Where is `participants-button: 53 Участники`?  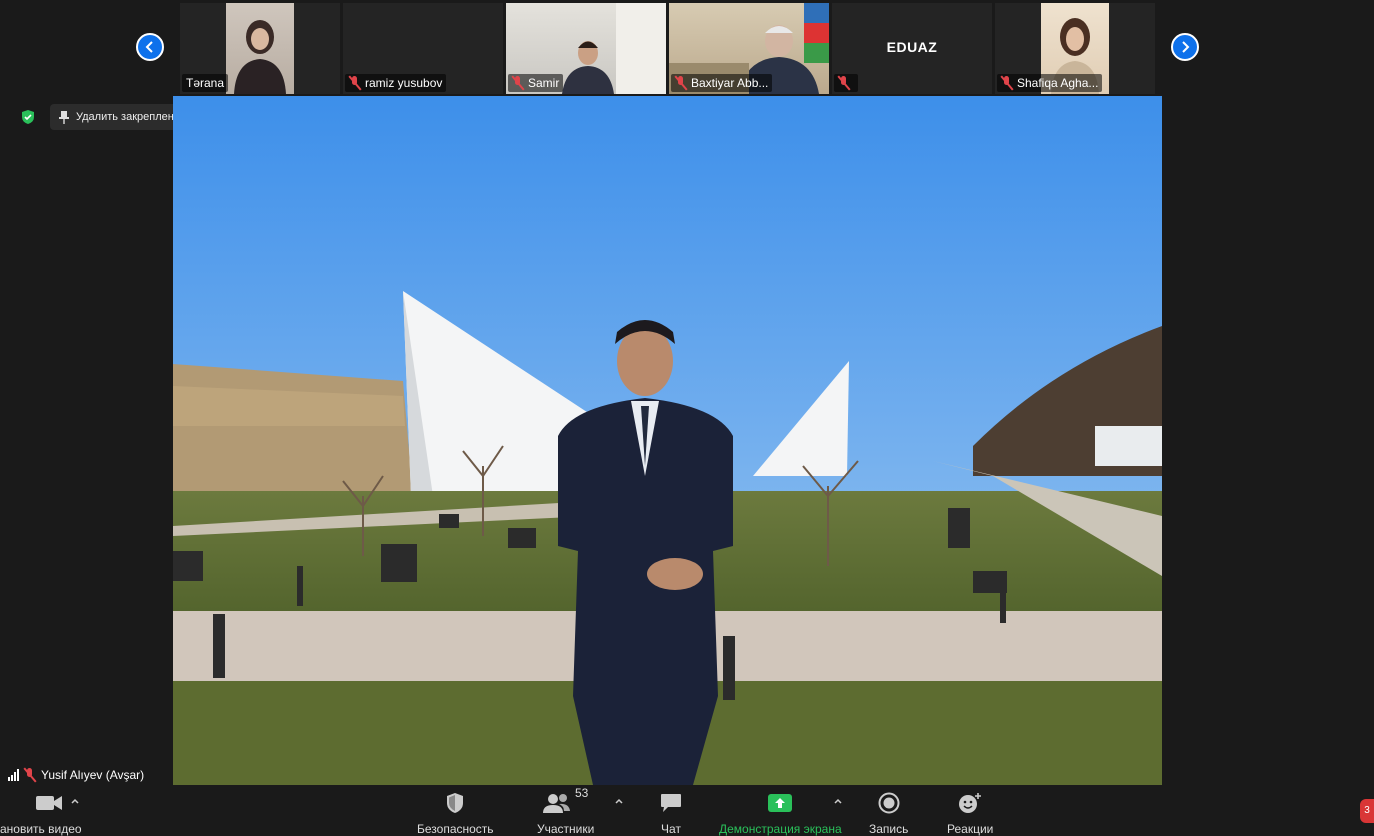 participants-button: 53 Участники is located at coordinates (566, 811).